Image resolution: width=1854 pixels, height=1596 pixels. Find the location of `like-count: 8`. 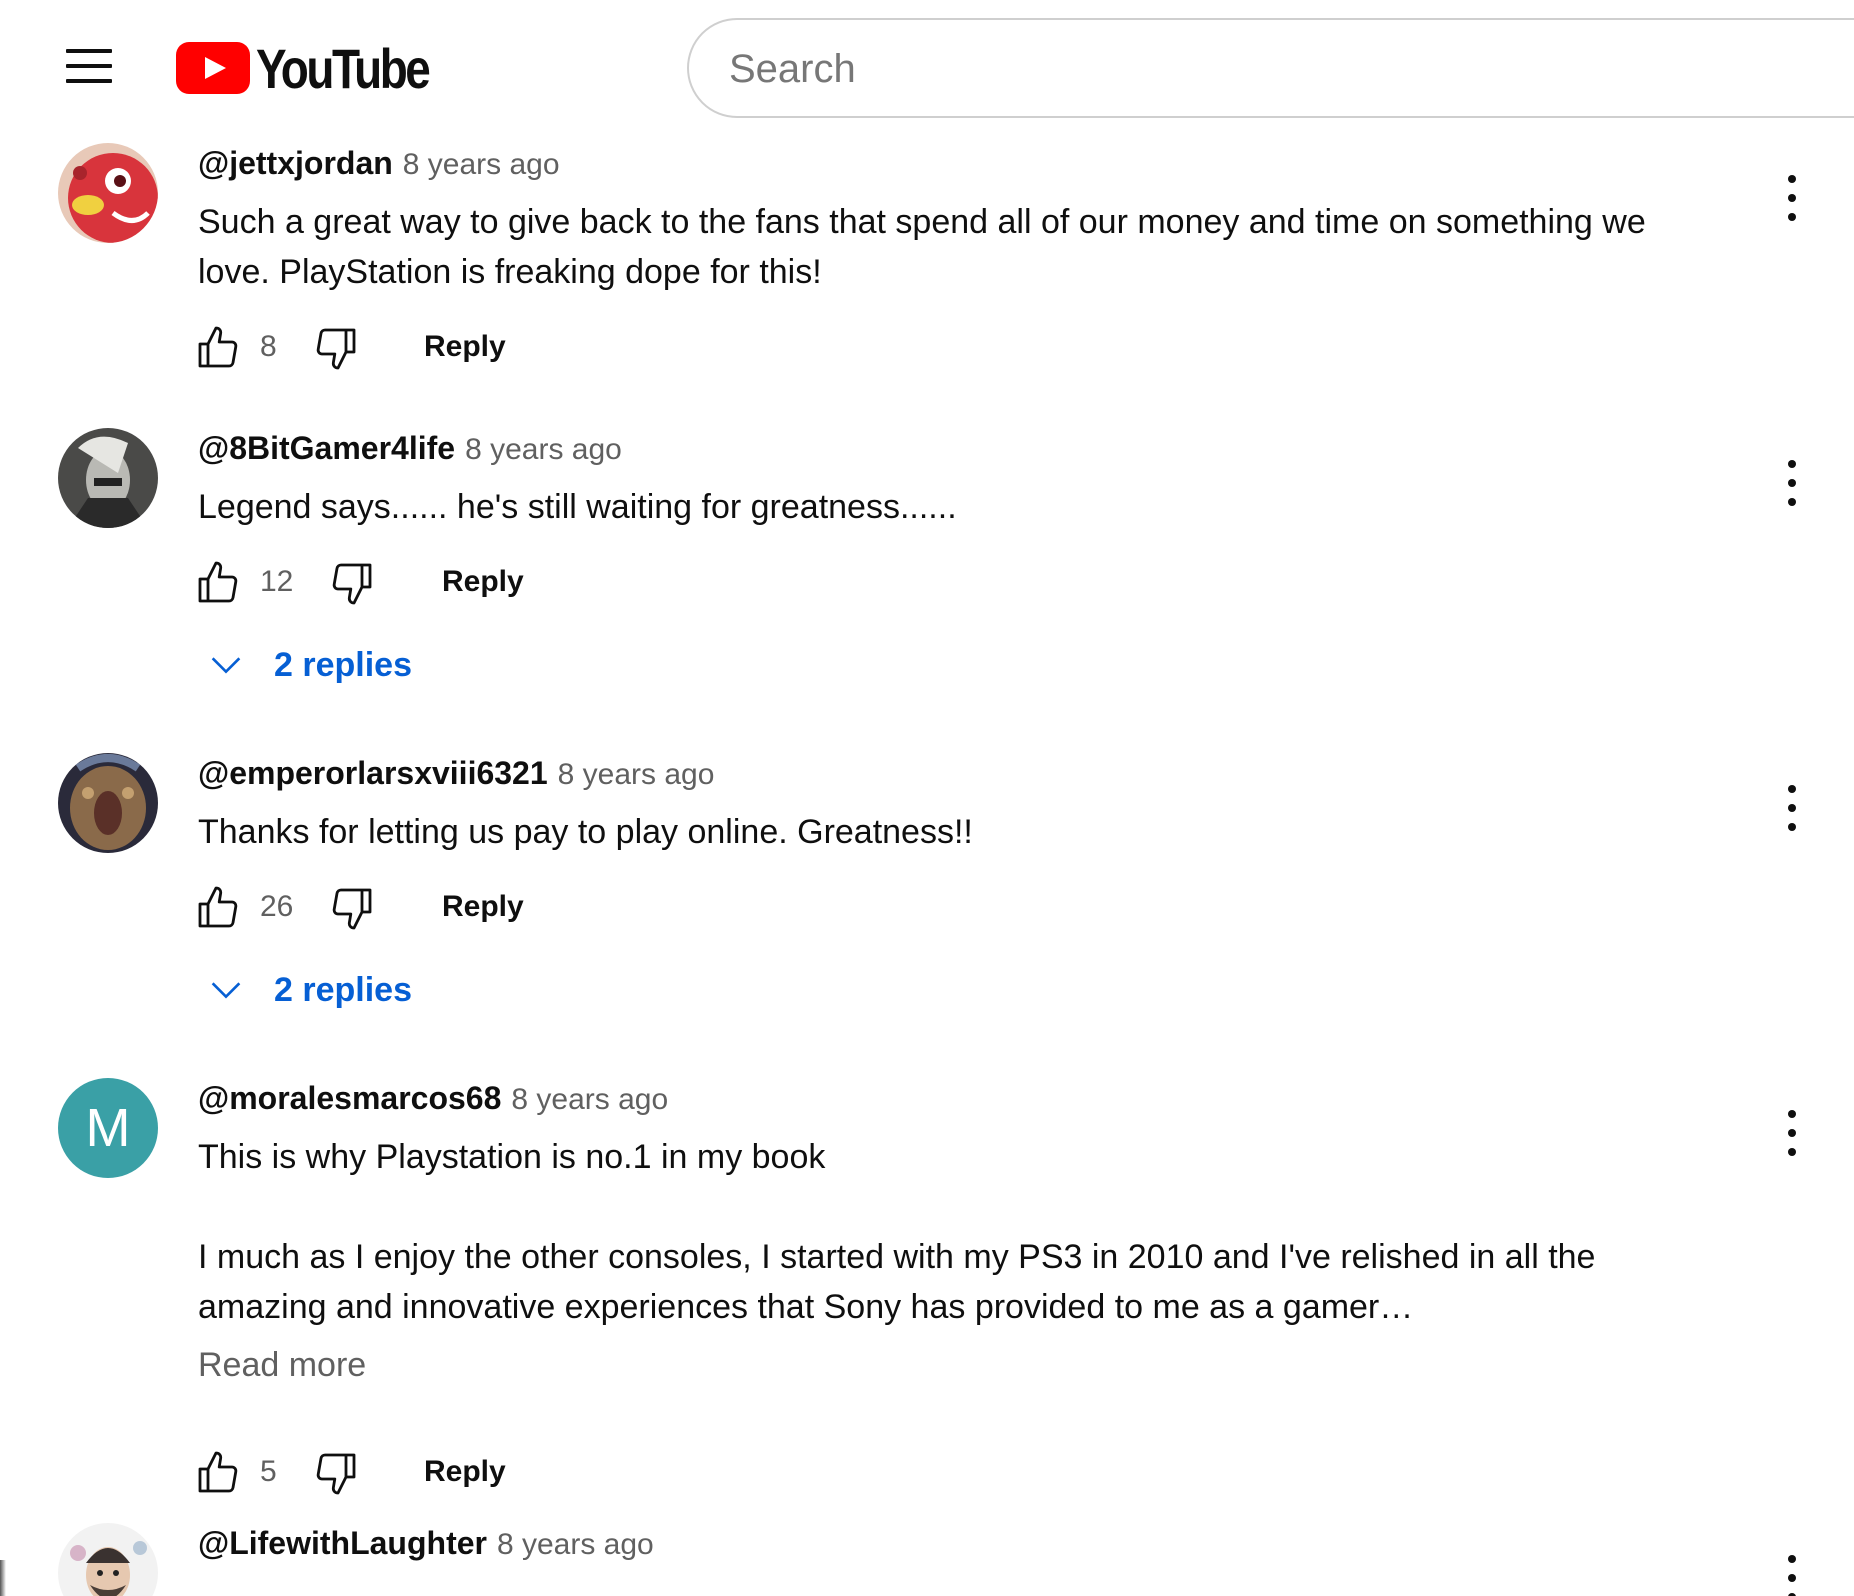

like-count: 8 is located at coordinates (268, 346).